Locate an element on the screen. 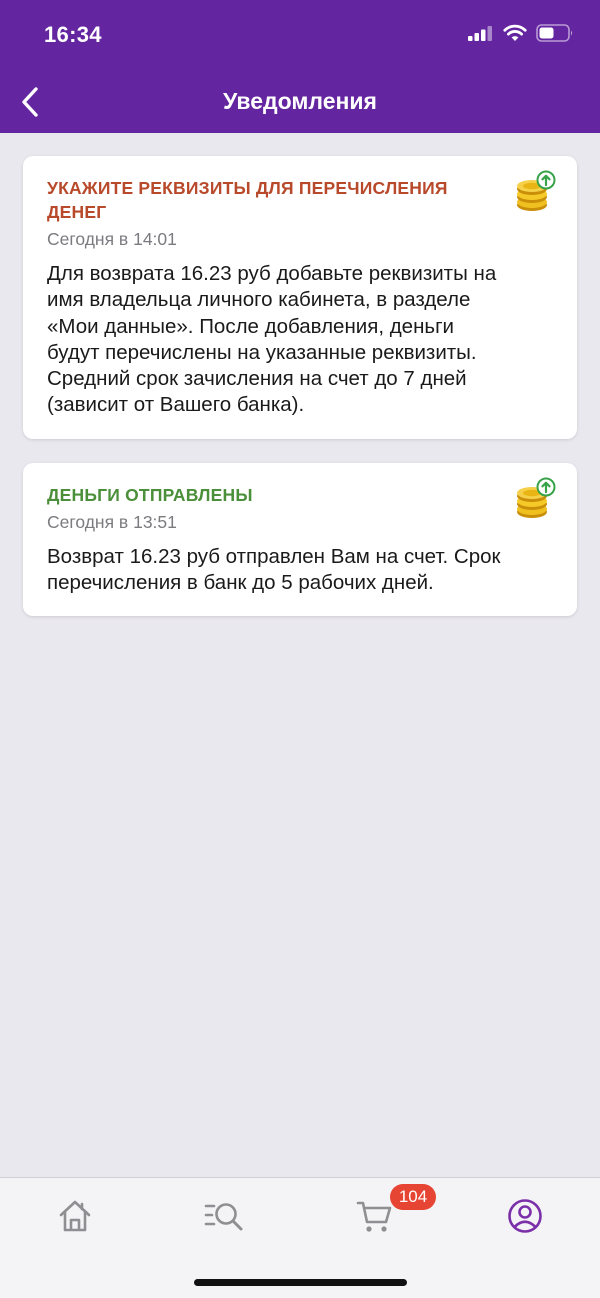 The image size is (600, 1298). search-list-icon is located at coordinates (223, 1217).